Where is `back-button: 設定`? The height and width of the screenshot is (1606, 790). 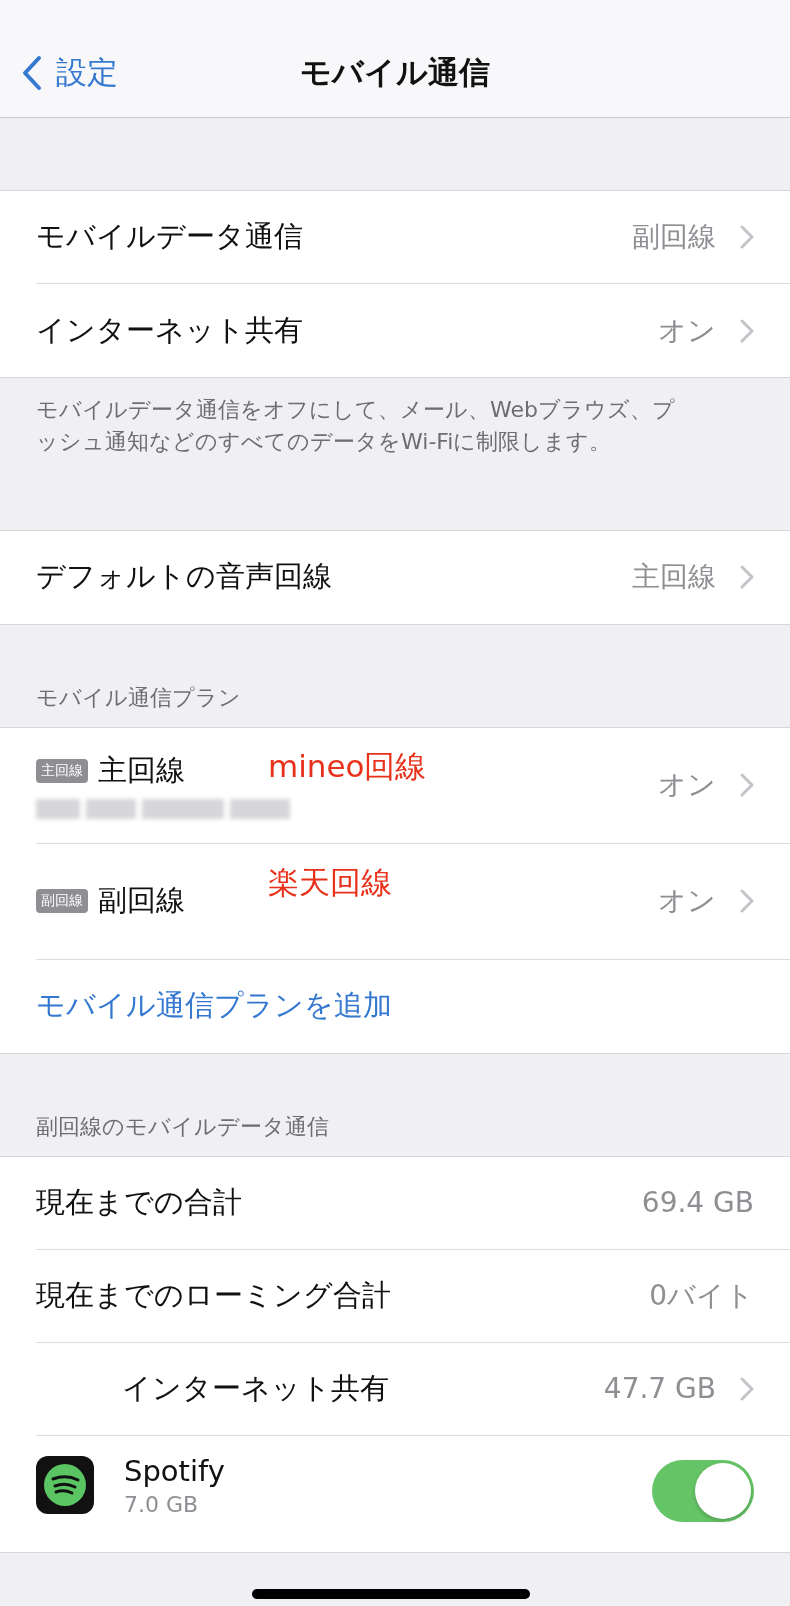 back-button: 設定 is located at coordinates (70, 72).